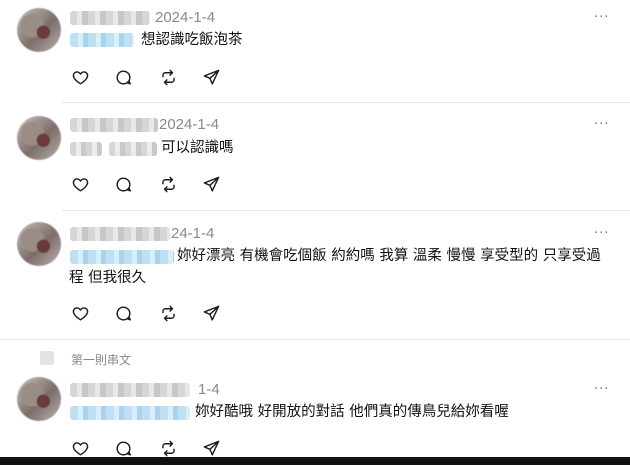 The image size is (630, 465). What do you see at coordinates (47, 358) in the screenshot?
I see `thread-marker-icon` at bounding box center [47, 358].